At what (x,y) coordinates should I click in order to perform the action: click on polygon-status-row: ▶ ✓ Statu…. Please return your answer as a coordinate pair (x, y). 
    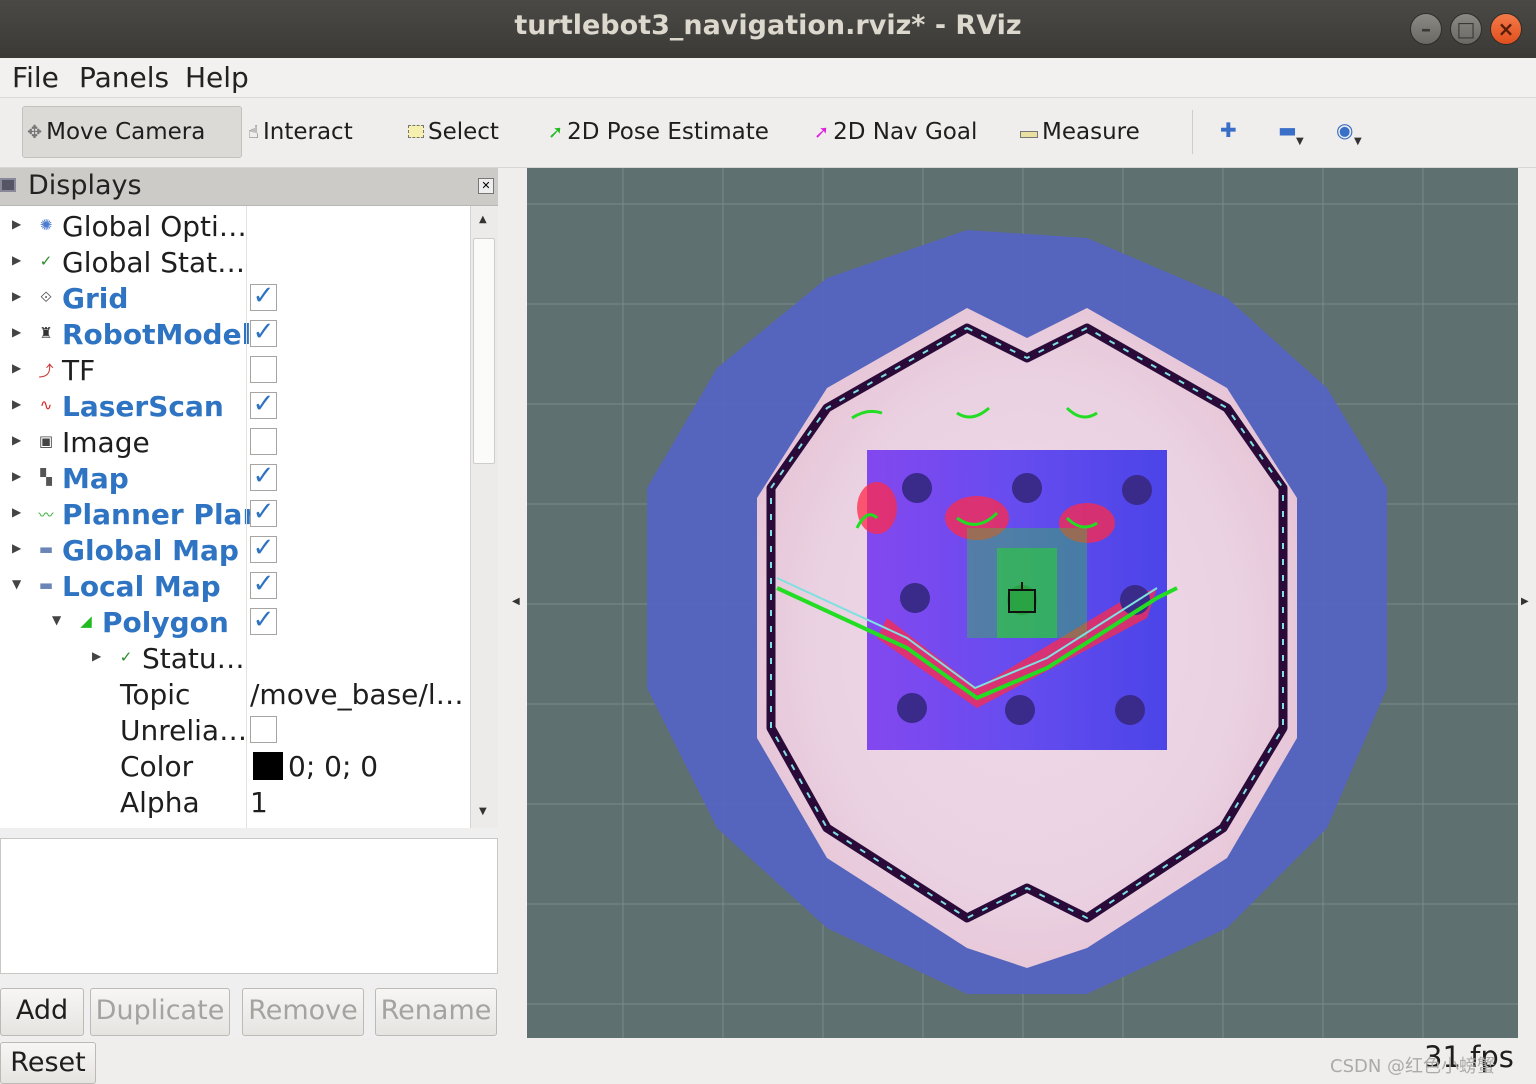
    Looking at the image, I should click on (235, 658).